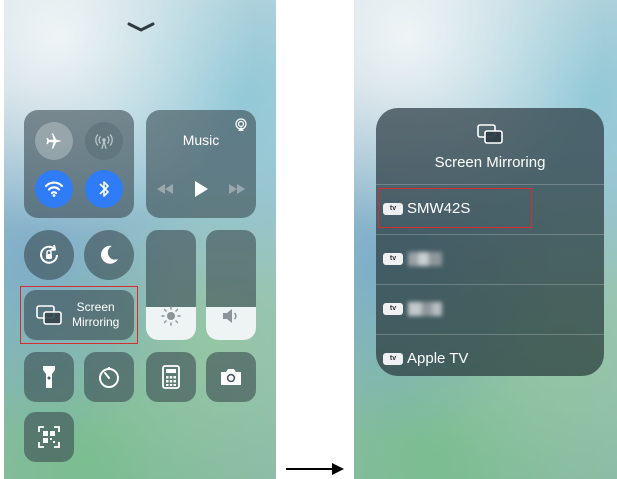  Describe the element at coordinates (201, 164) in the screenshot. I see `music-panel: Music` at that location.